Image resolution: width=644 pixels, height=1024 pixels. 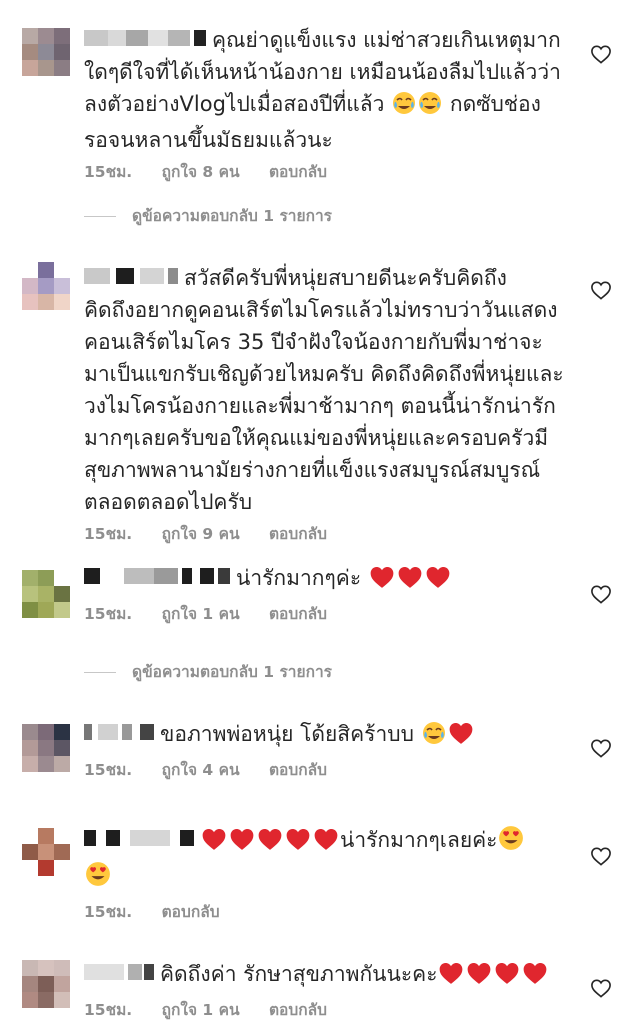 What do you see at coordinates (334, 736) in the screenshot?
I see `comment-text: ขอภาพพ่อหนุ่ย โด้ยสิคร้าบบ` at bounding box center [334, 736].